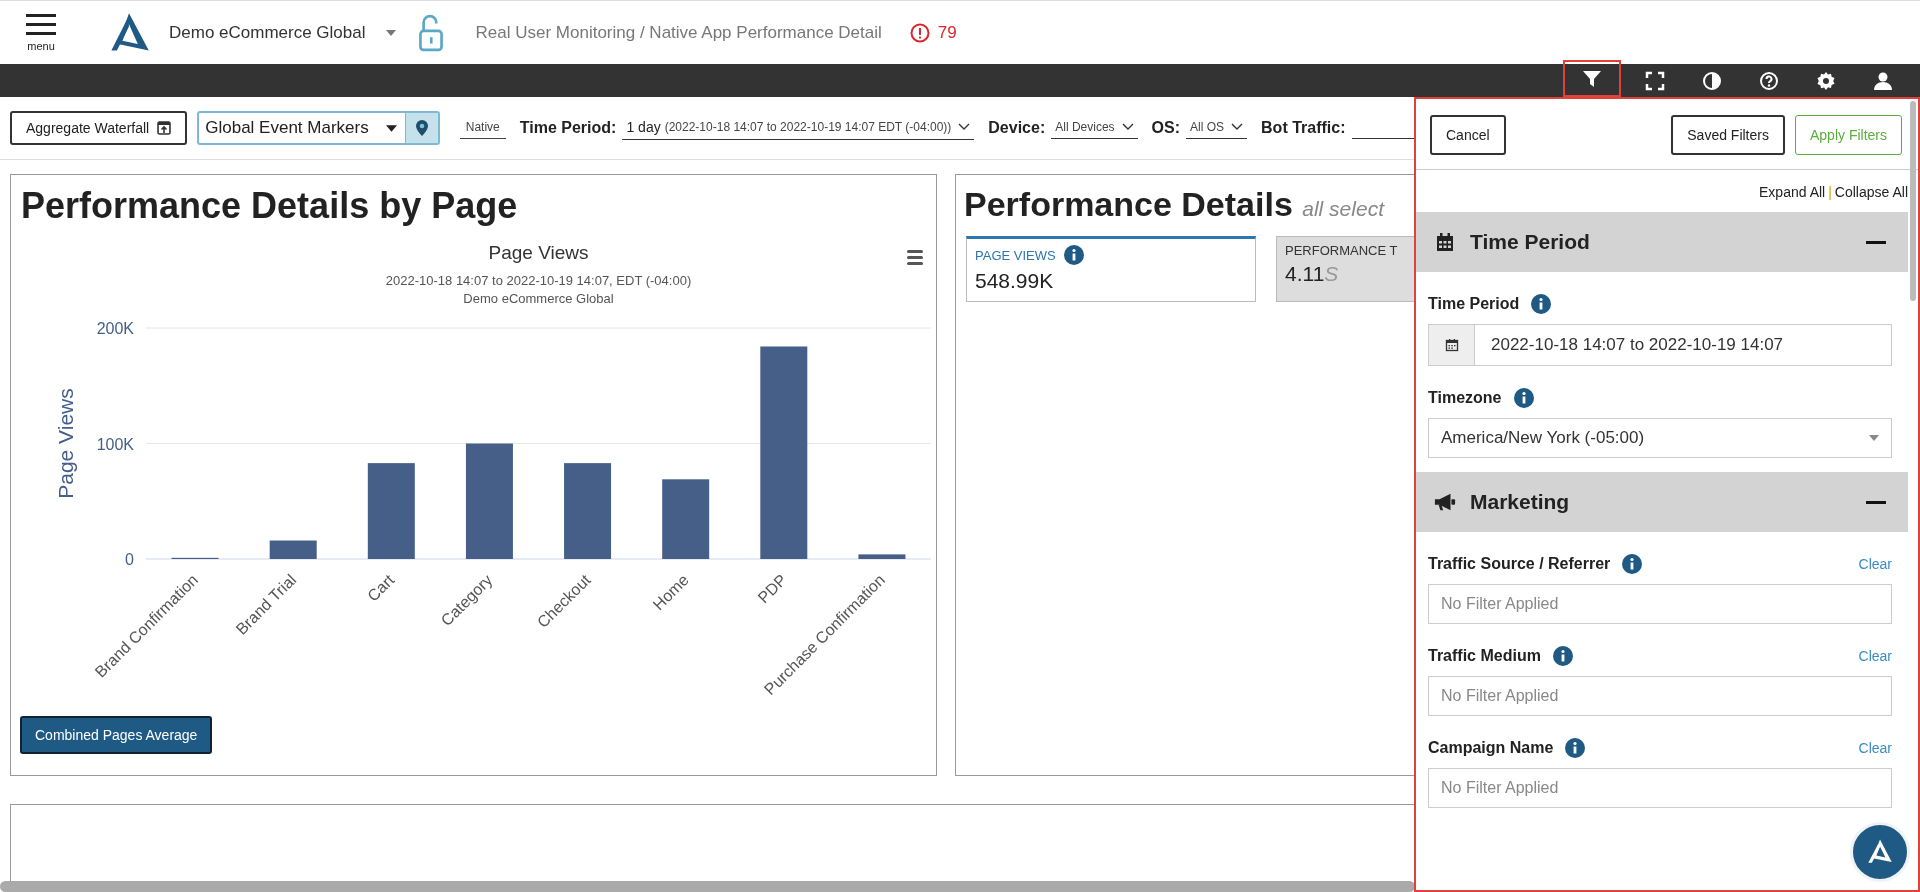  What do you see at coordinates (41, 32) in the screenshot?
I see `menu-button: menu` at bounding box center [41, 32].